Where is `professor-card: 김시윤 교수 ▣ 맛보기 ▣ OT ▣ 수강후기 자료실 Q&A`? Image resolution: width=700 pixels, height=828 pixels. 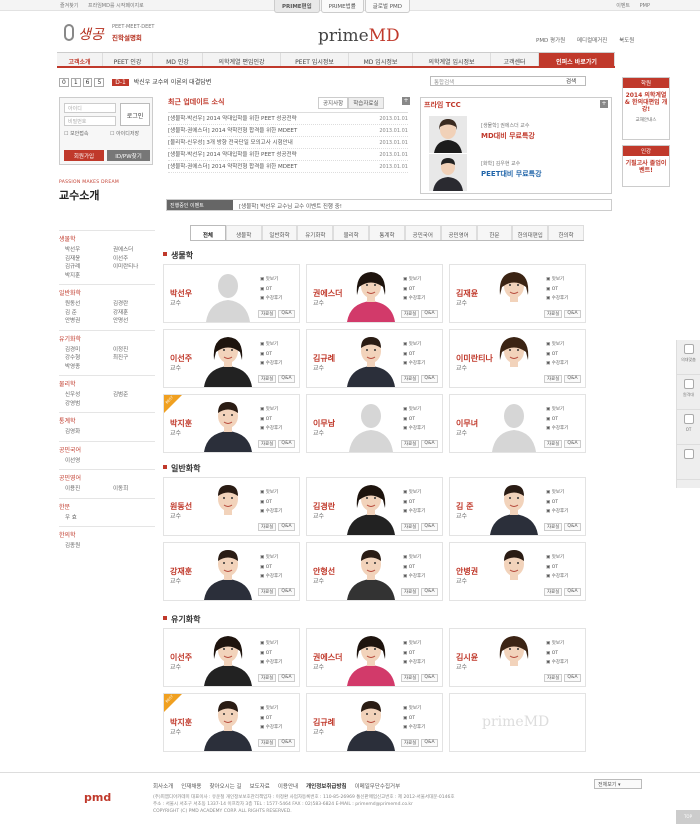
professor-card: 김시윤 교수 ▣ 맛보기 ▣ OT ▣ 수강후기 자료실 Q&A is located at coordinates (517, 657).